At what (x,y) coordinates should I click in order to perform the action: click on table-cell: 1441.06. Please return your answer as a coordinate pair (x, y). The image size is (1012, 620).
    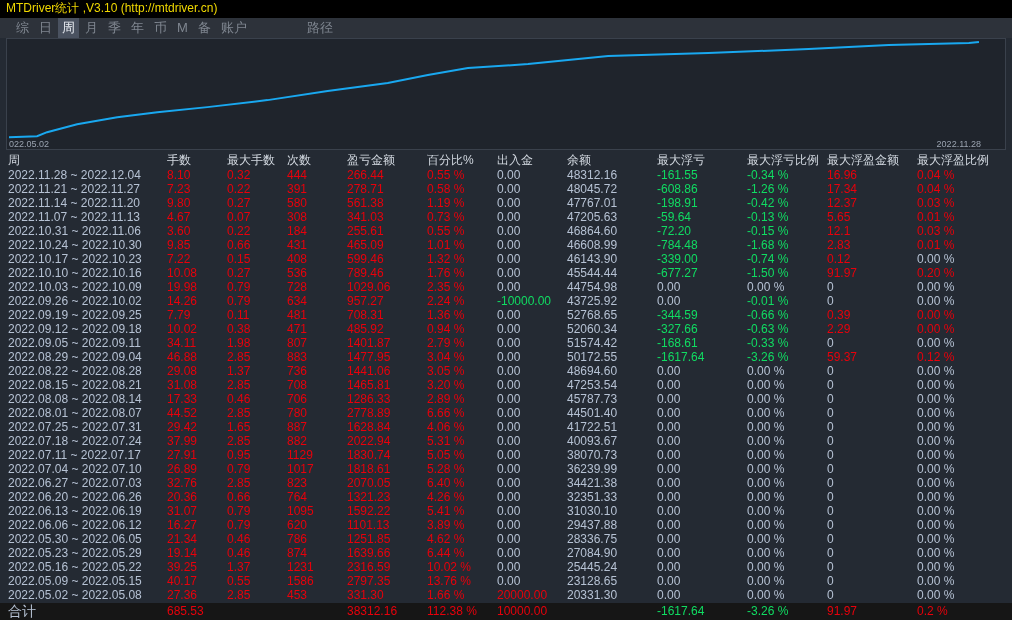
    Looking at the image, I should click on (369, 371).